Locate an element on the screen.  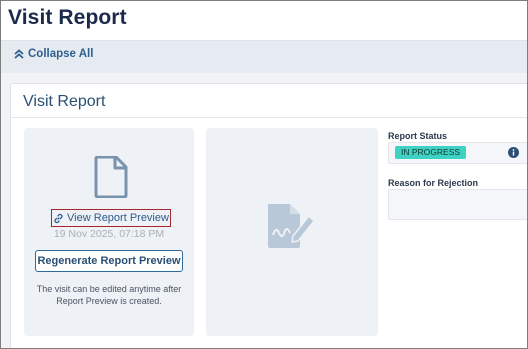
reason-for-rejection-field is located at coordinates (457, 204).